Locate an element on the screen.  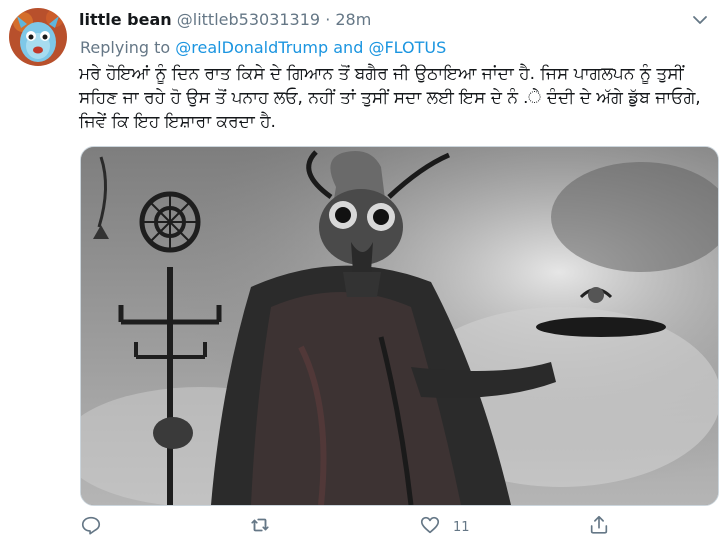
share-icon is located at coordinates (599, 527).